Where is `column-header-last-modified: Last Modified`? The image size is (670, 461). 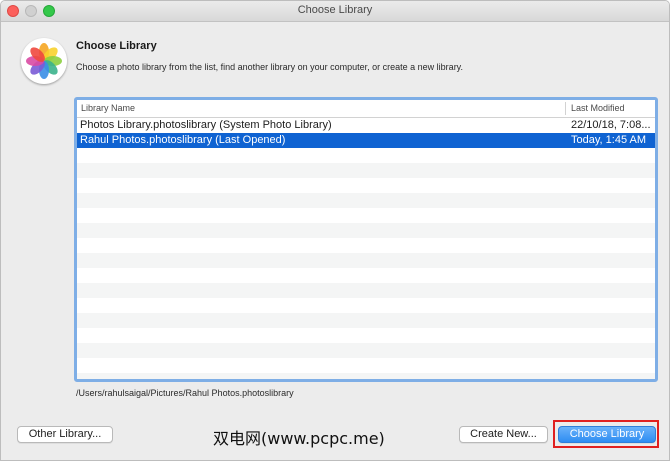 column-header-last-modified: Last Modified is located at coordinates (598, 108).